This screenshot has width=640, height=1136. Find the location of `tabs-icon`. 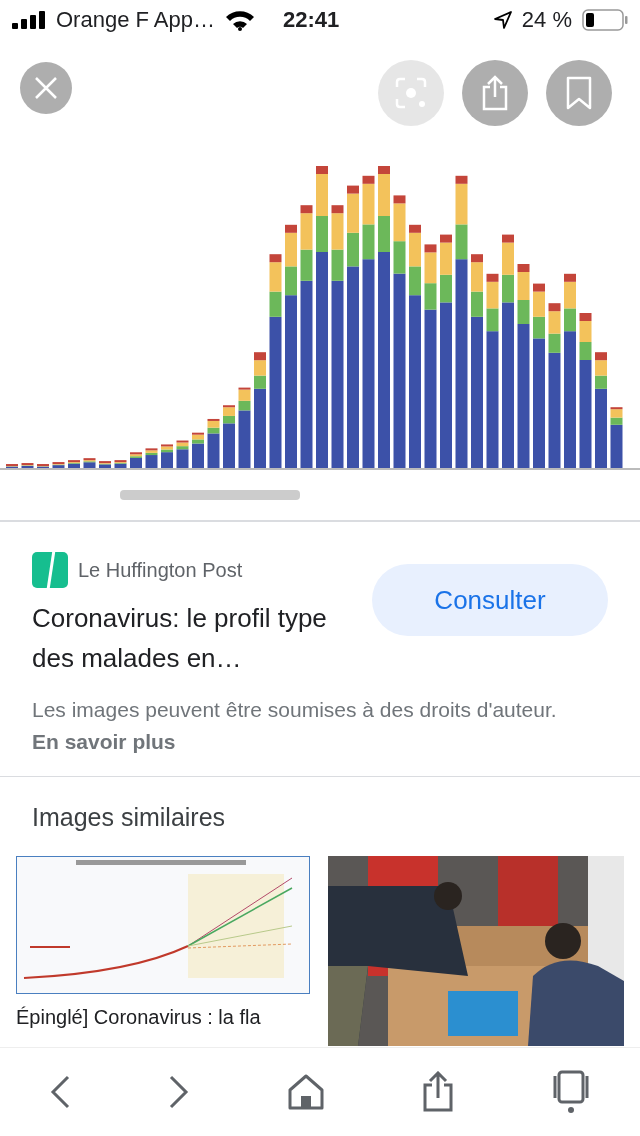

tabs-icon is located at coordinates (571, 1092).